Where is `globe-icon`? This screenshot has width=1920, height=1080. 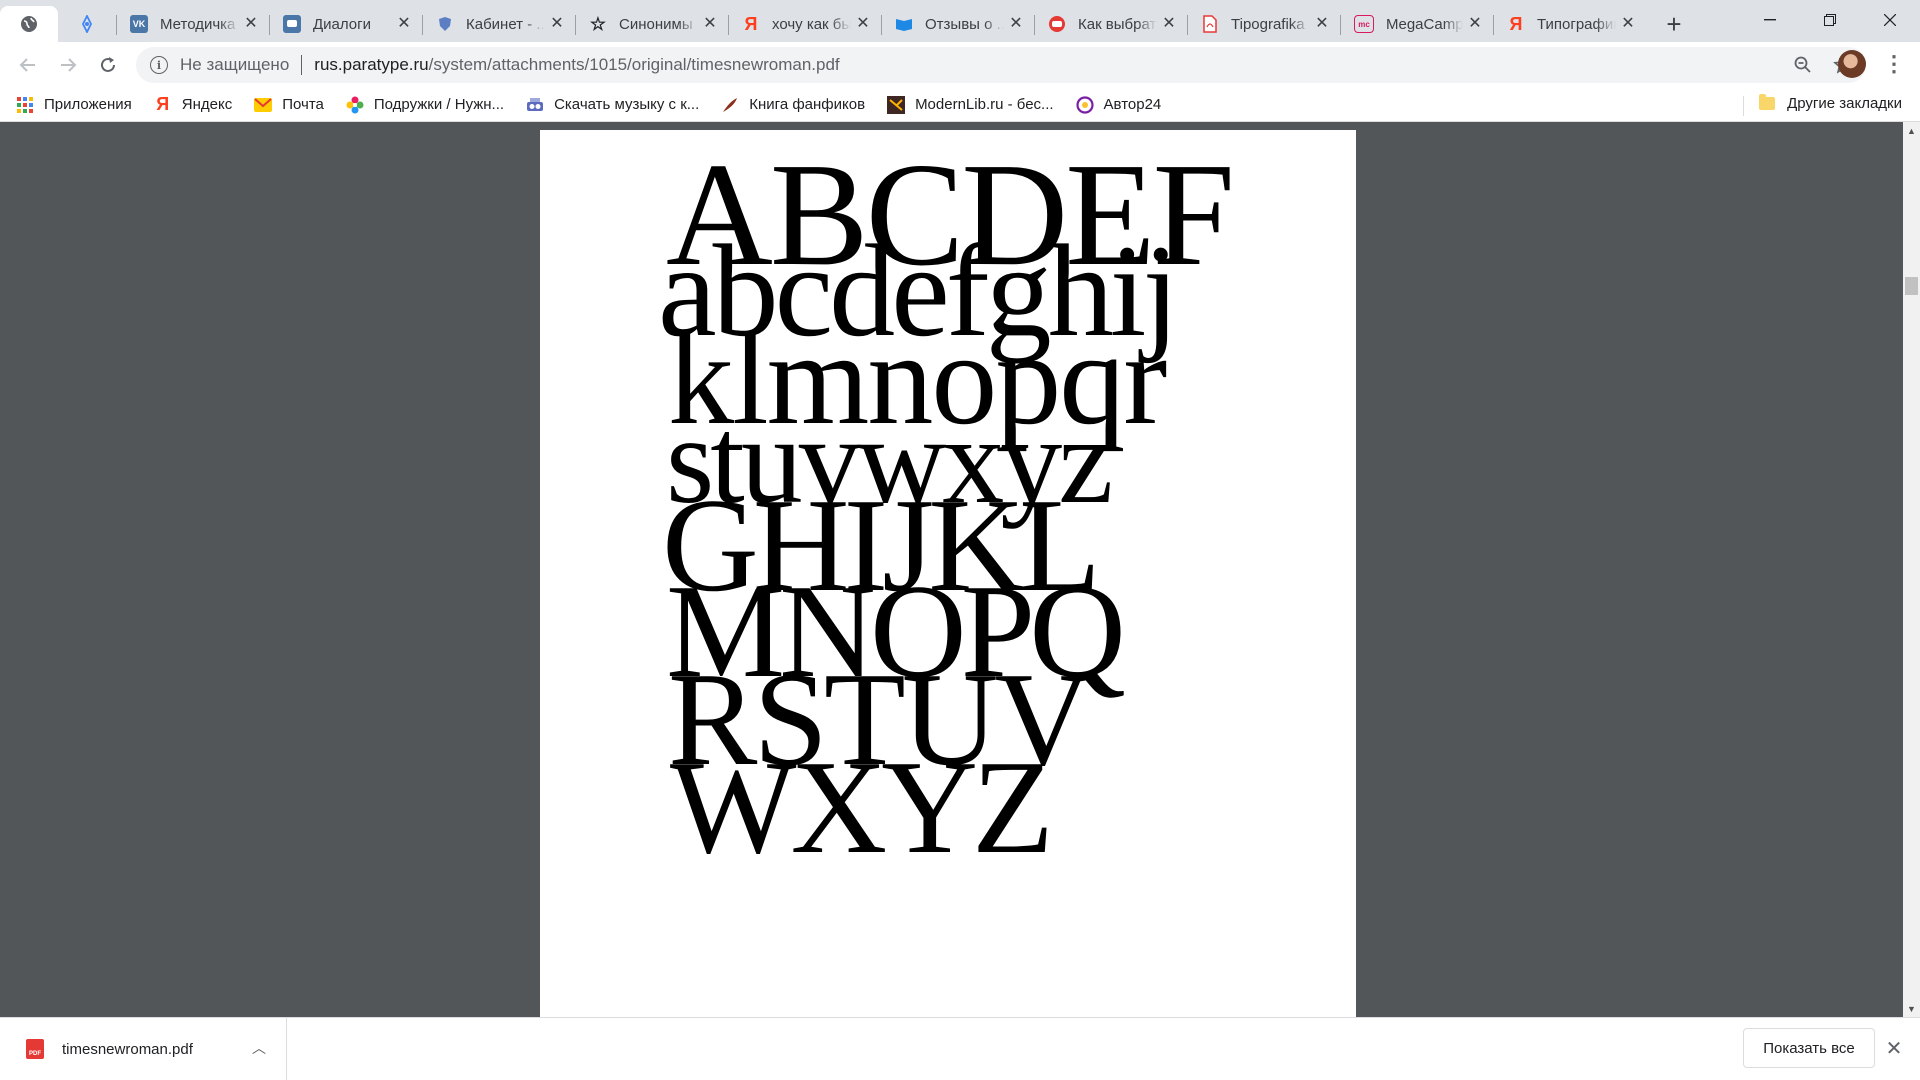
globe-icon is located at coordinates (29, 24).